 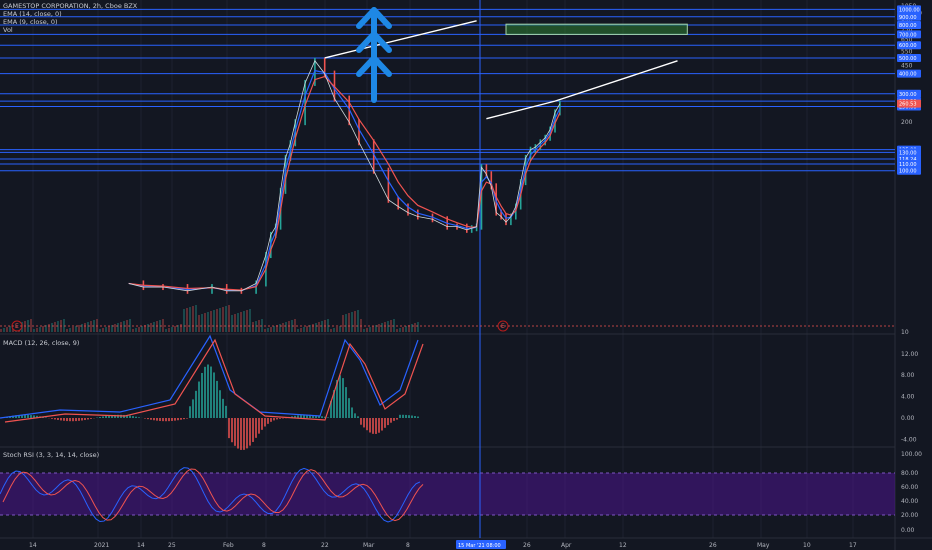 What do you see at coordinates (908, 46) in the screenshot?
I see `level-label-4: 600.00` at bounding box center [908, 46].